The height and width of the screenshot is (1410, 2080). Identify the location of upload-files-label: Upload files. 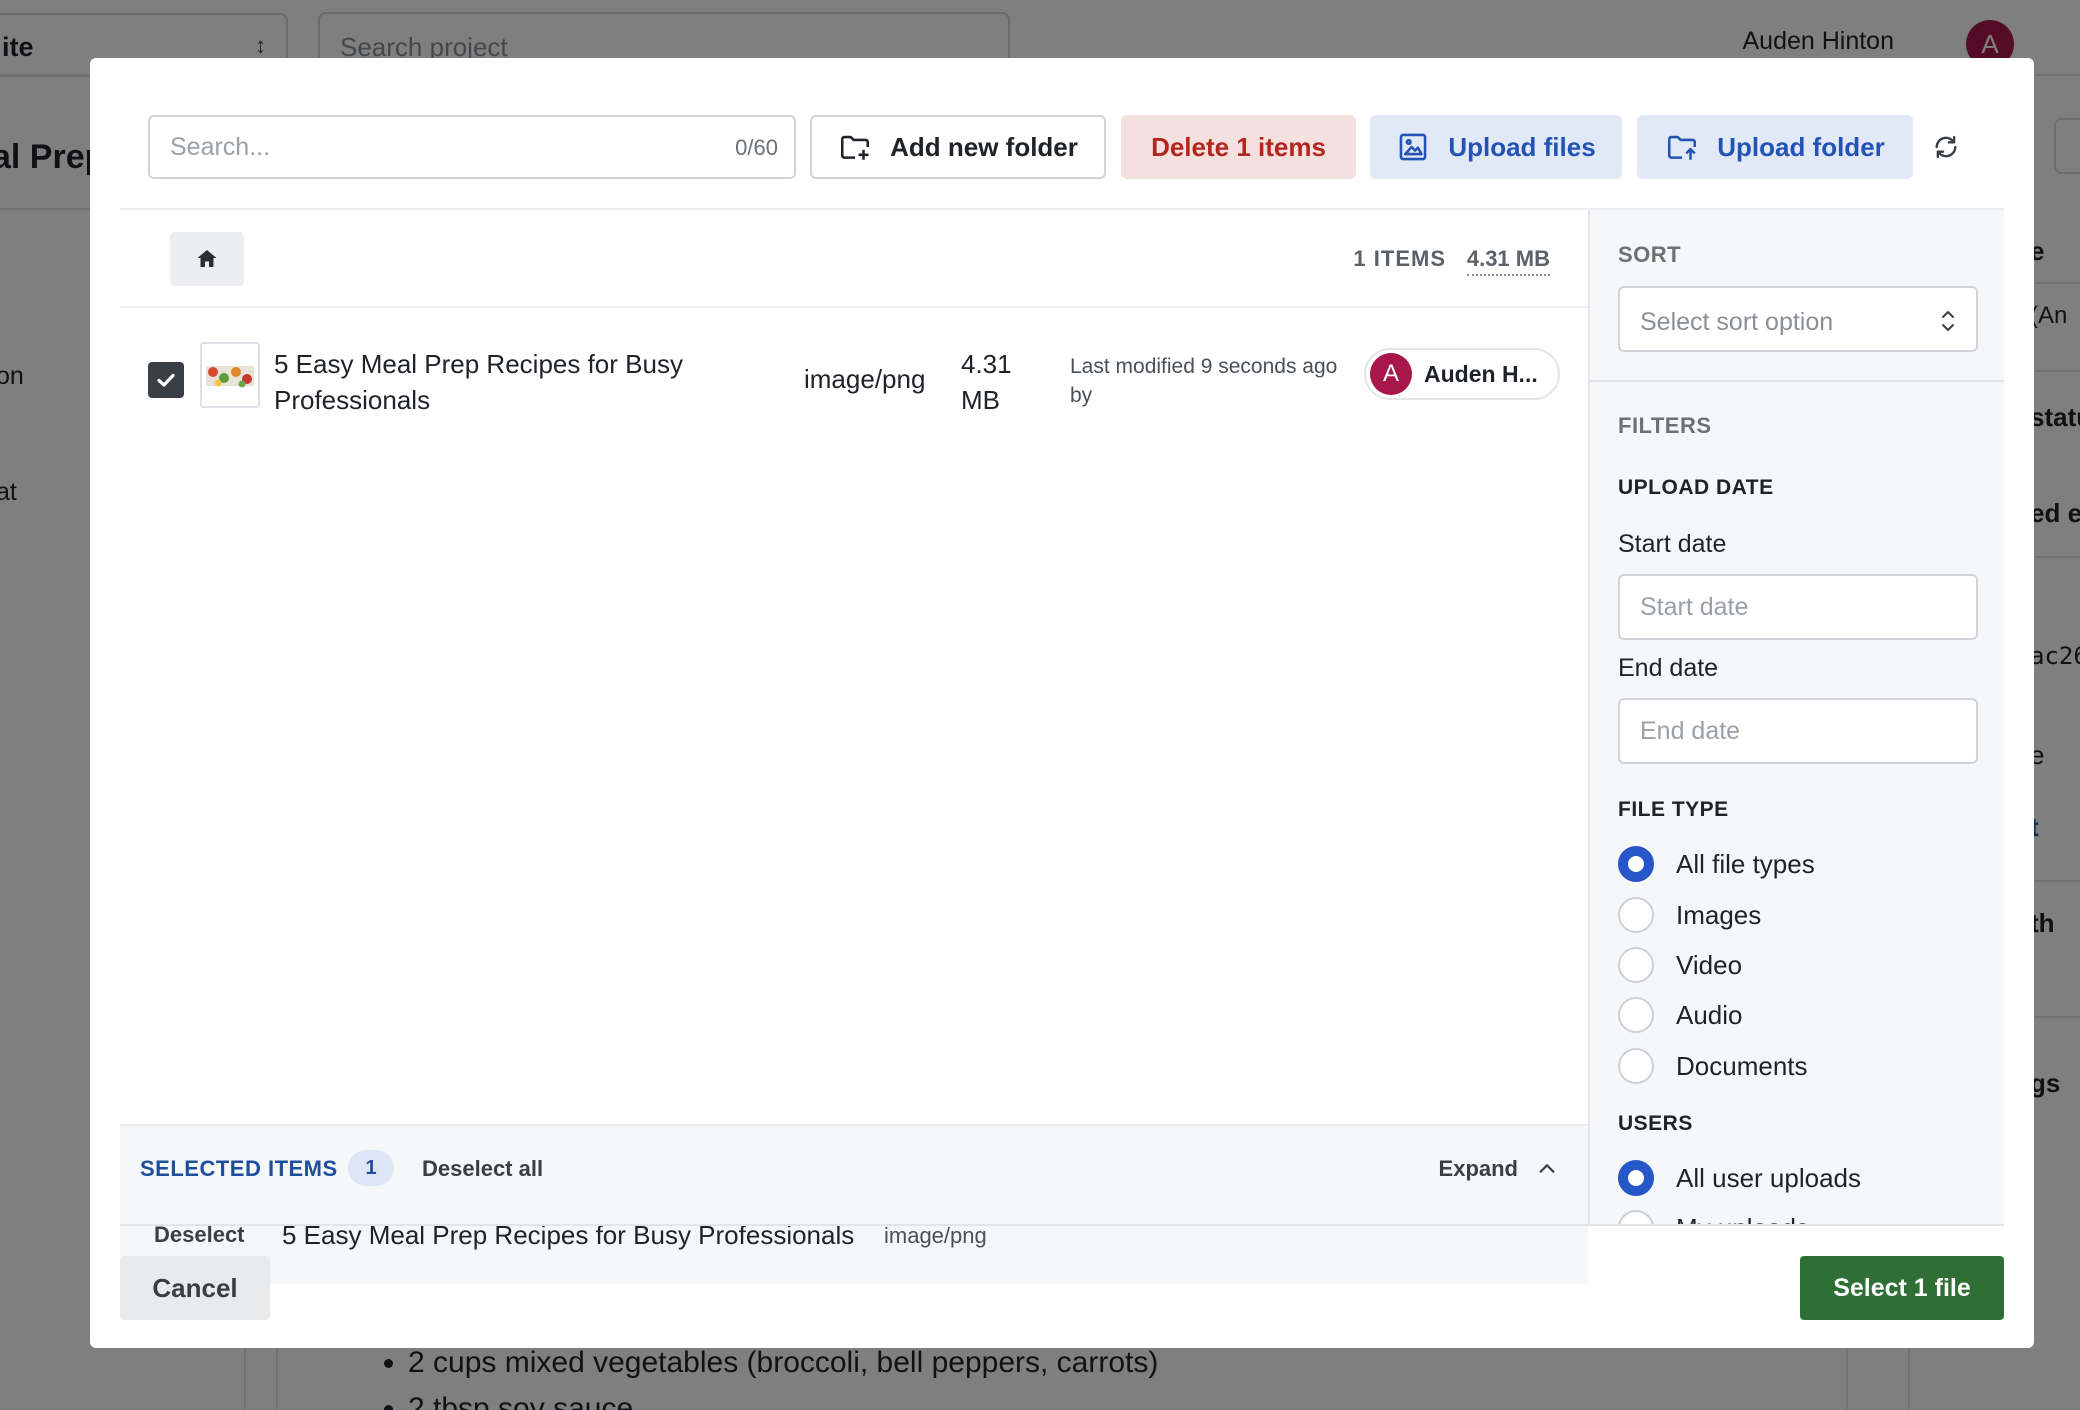
(1522, 146).